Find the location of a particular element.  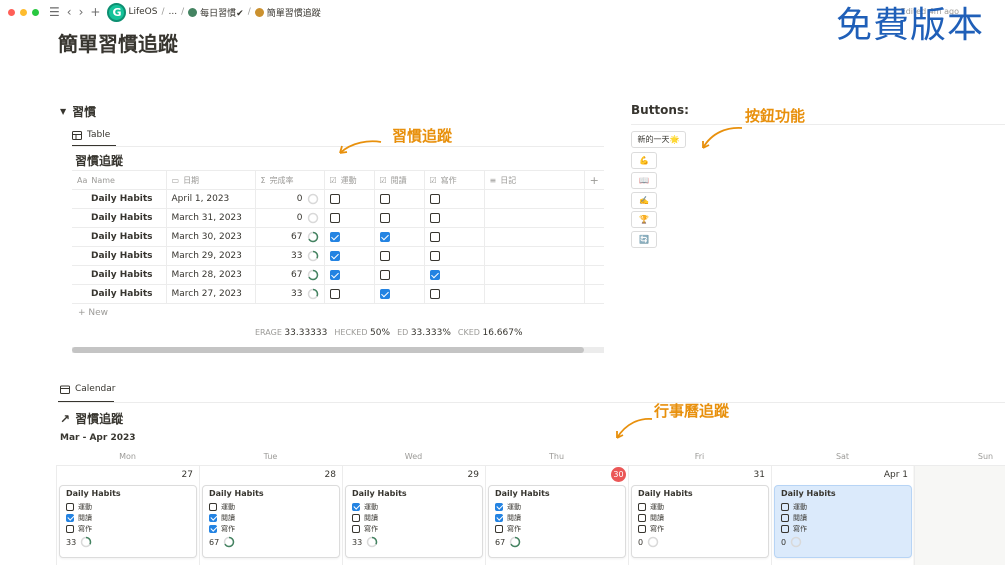

column-header-completion: Σ 完成率 is located at coordinates (290, 180).